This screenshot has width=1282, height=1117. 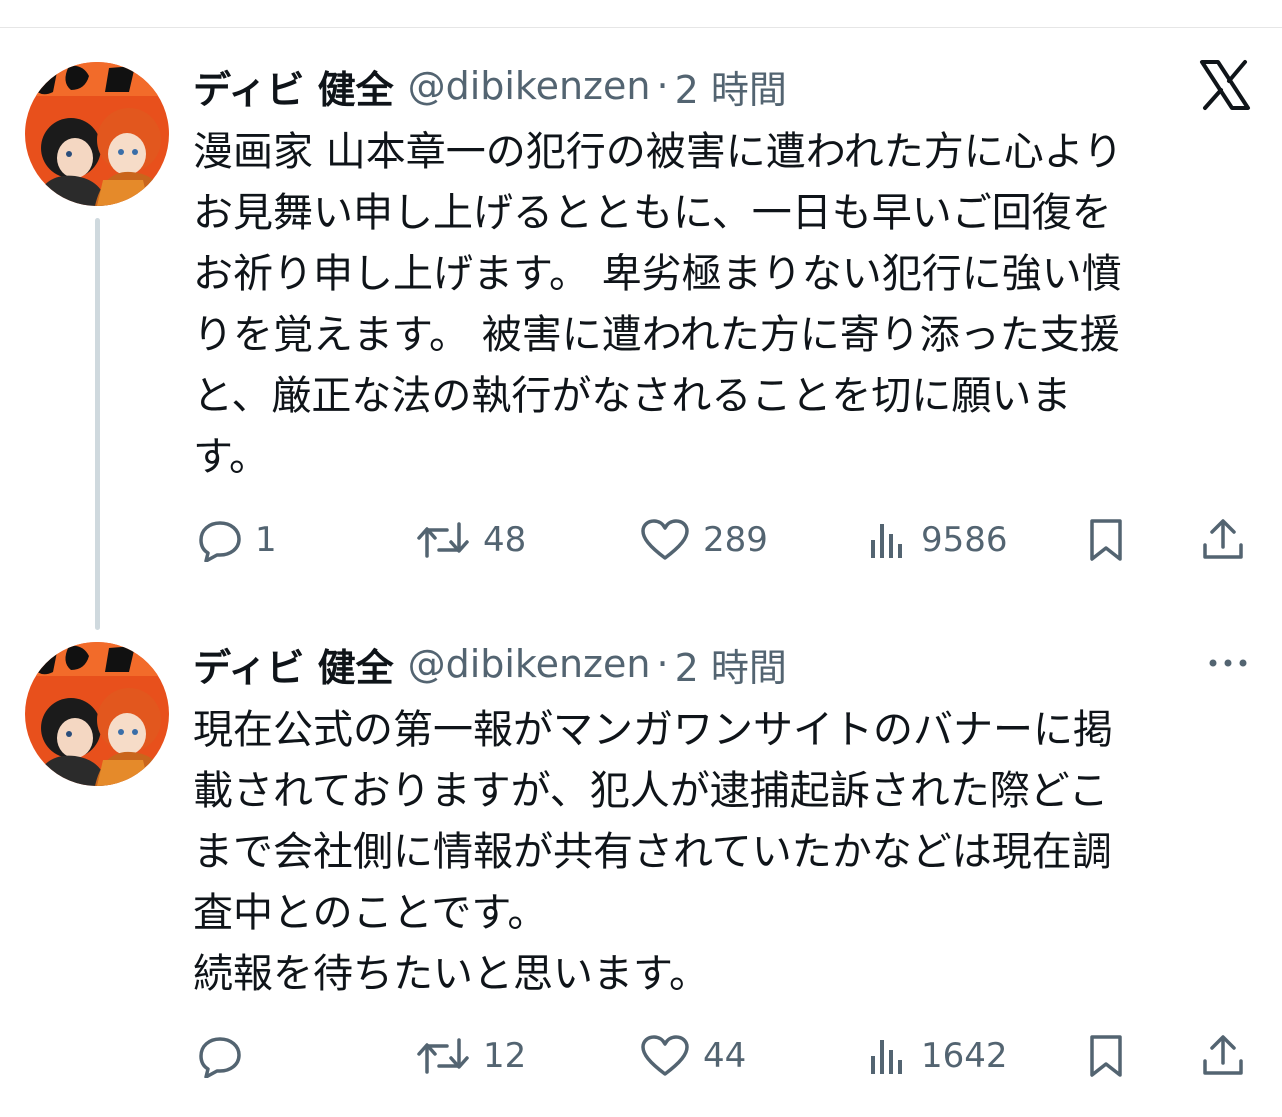 I want to click on reply-count: 1, so click(x=266, y=540).